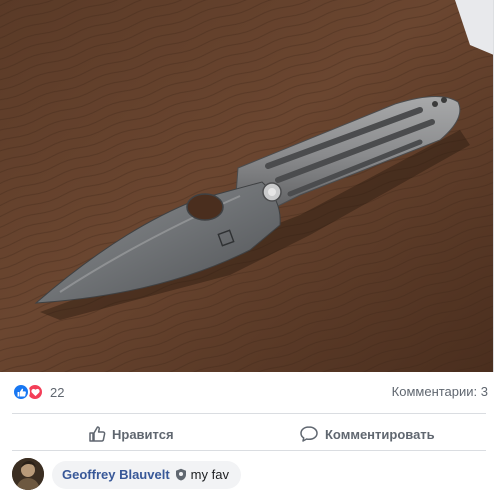  I want to click on comments-count-link: Комментарии: 3, so click(440, 391).